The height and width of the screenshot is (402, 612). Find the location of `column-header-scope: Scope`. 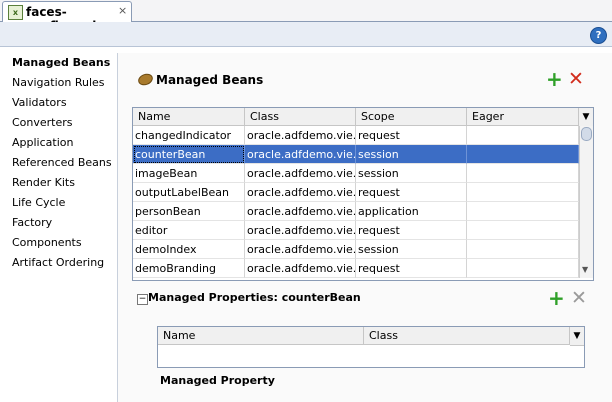

column-header-scope: Scope is located at coordinates (411, 117).